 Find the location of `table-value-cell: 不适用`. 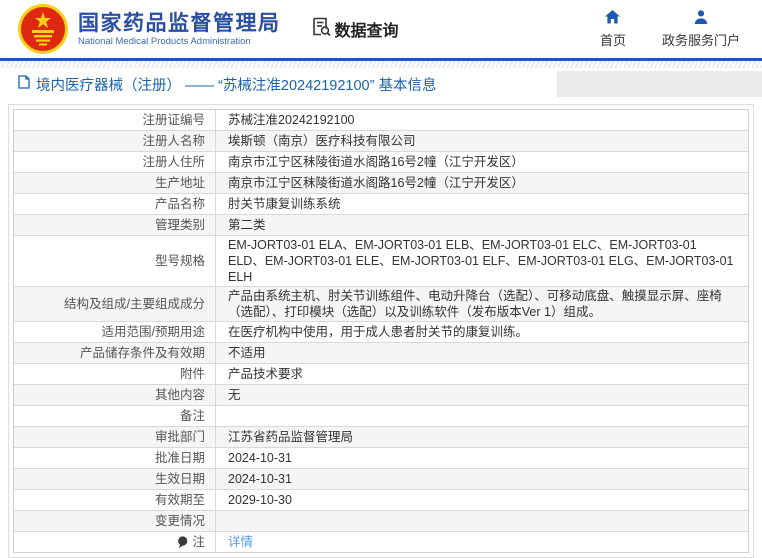

table-value-cell: 不适用 is located at coordinates (482, 353).